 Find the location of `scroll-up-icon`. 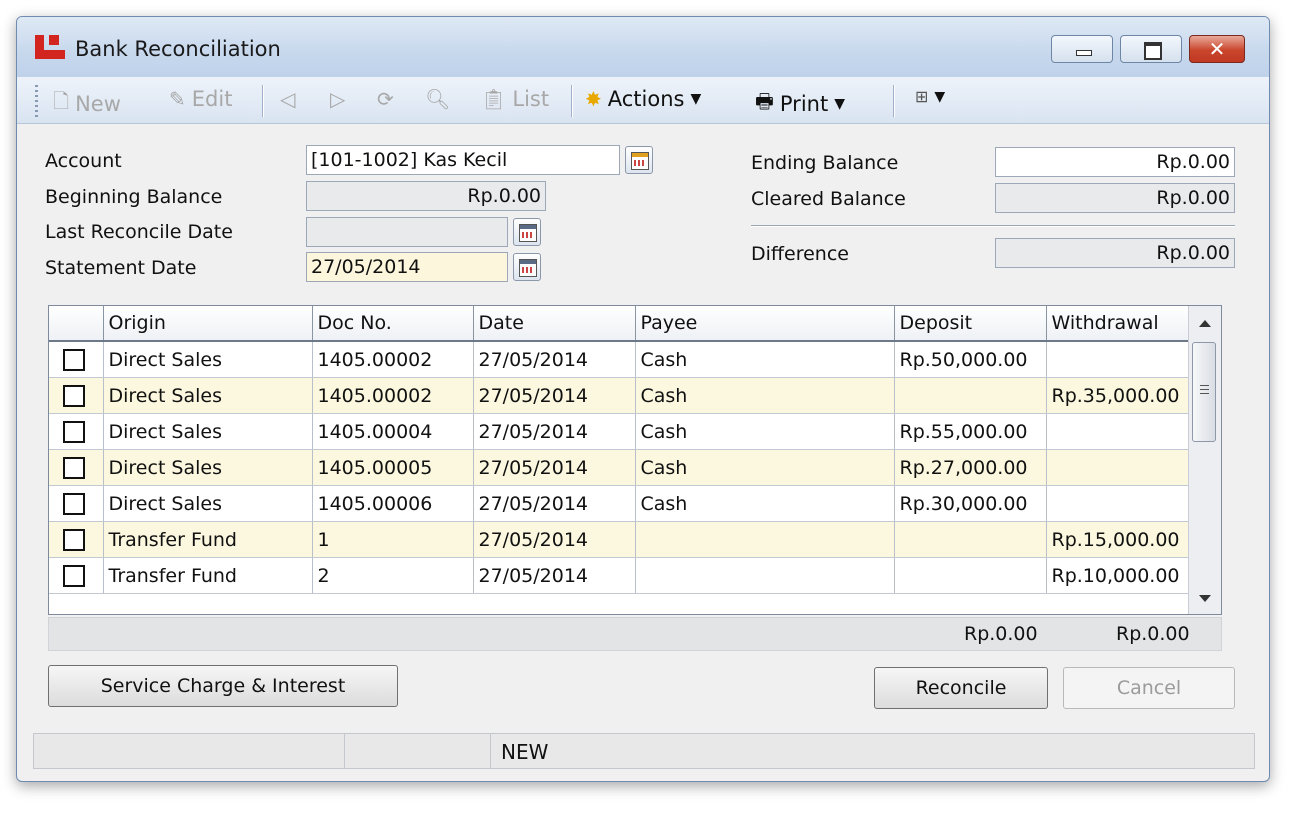

scroll-up-icon is located at coordinates (1205, 323).